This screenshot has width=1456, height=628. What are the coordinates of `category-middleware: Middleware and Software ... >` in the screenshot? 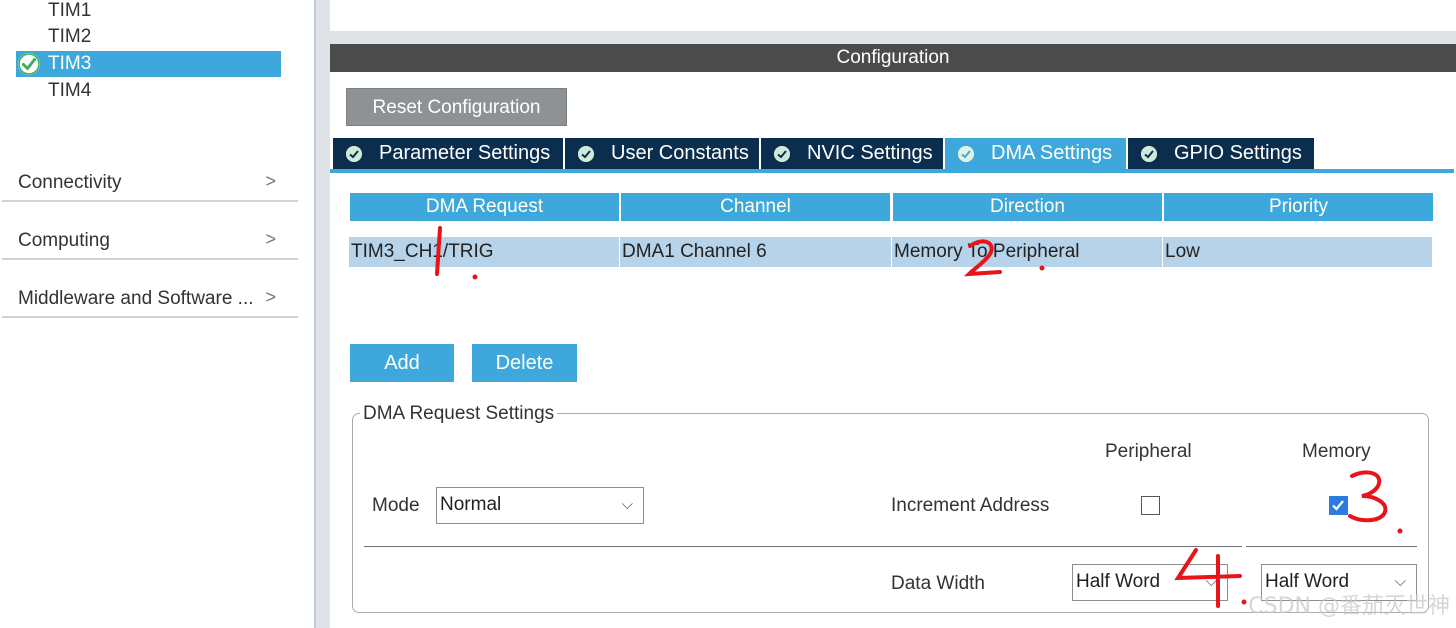 It's located at (150, 290).